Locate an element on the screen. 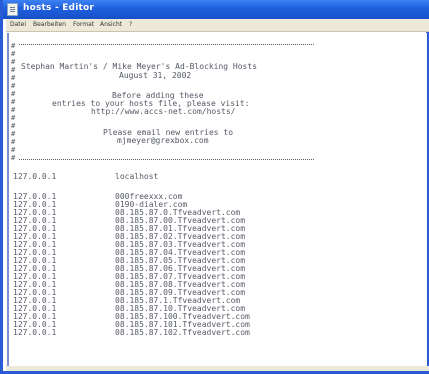 The height and width of the screenshot is (374, 429). menu-bar: Datei Bearbeiten Format Ansicht ? is located at coordinates (217, 25).